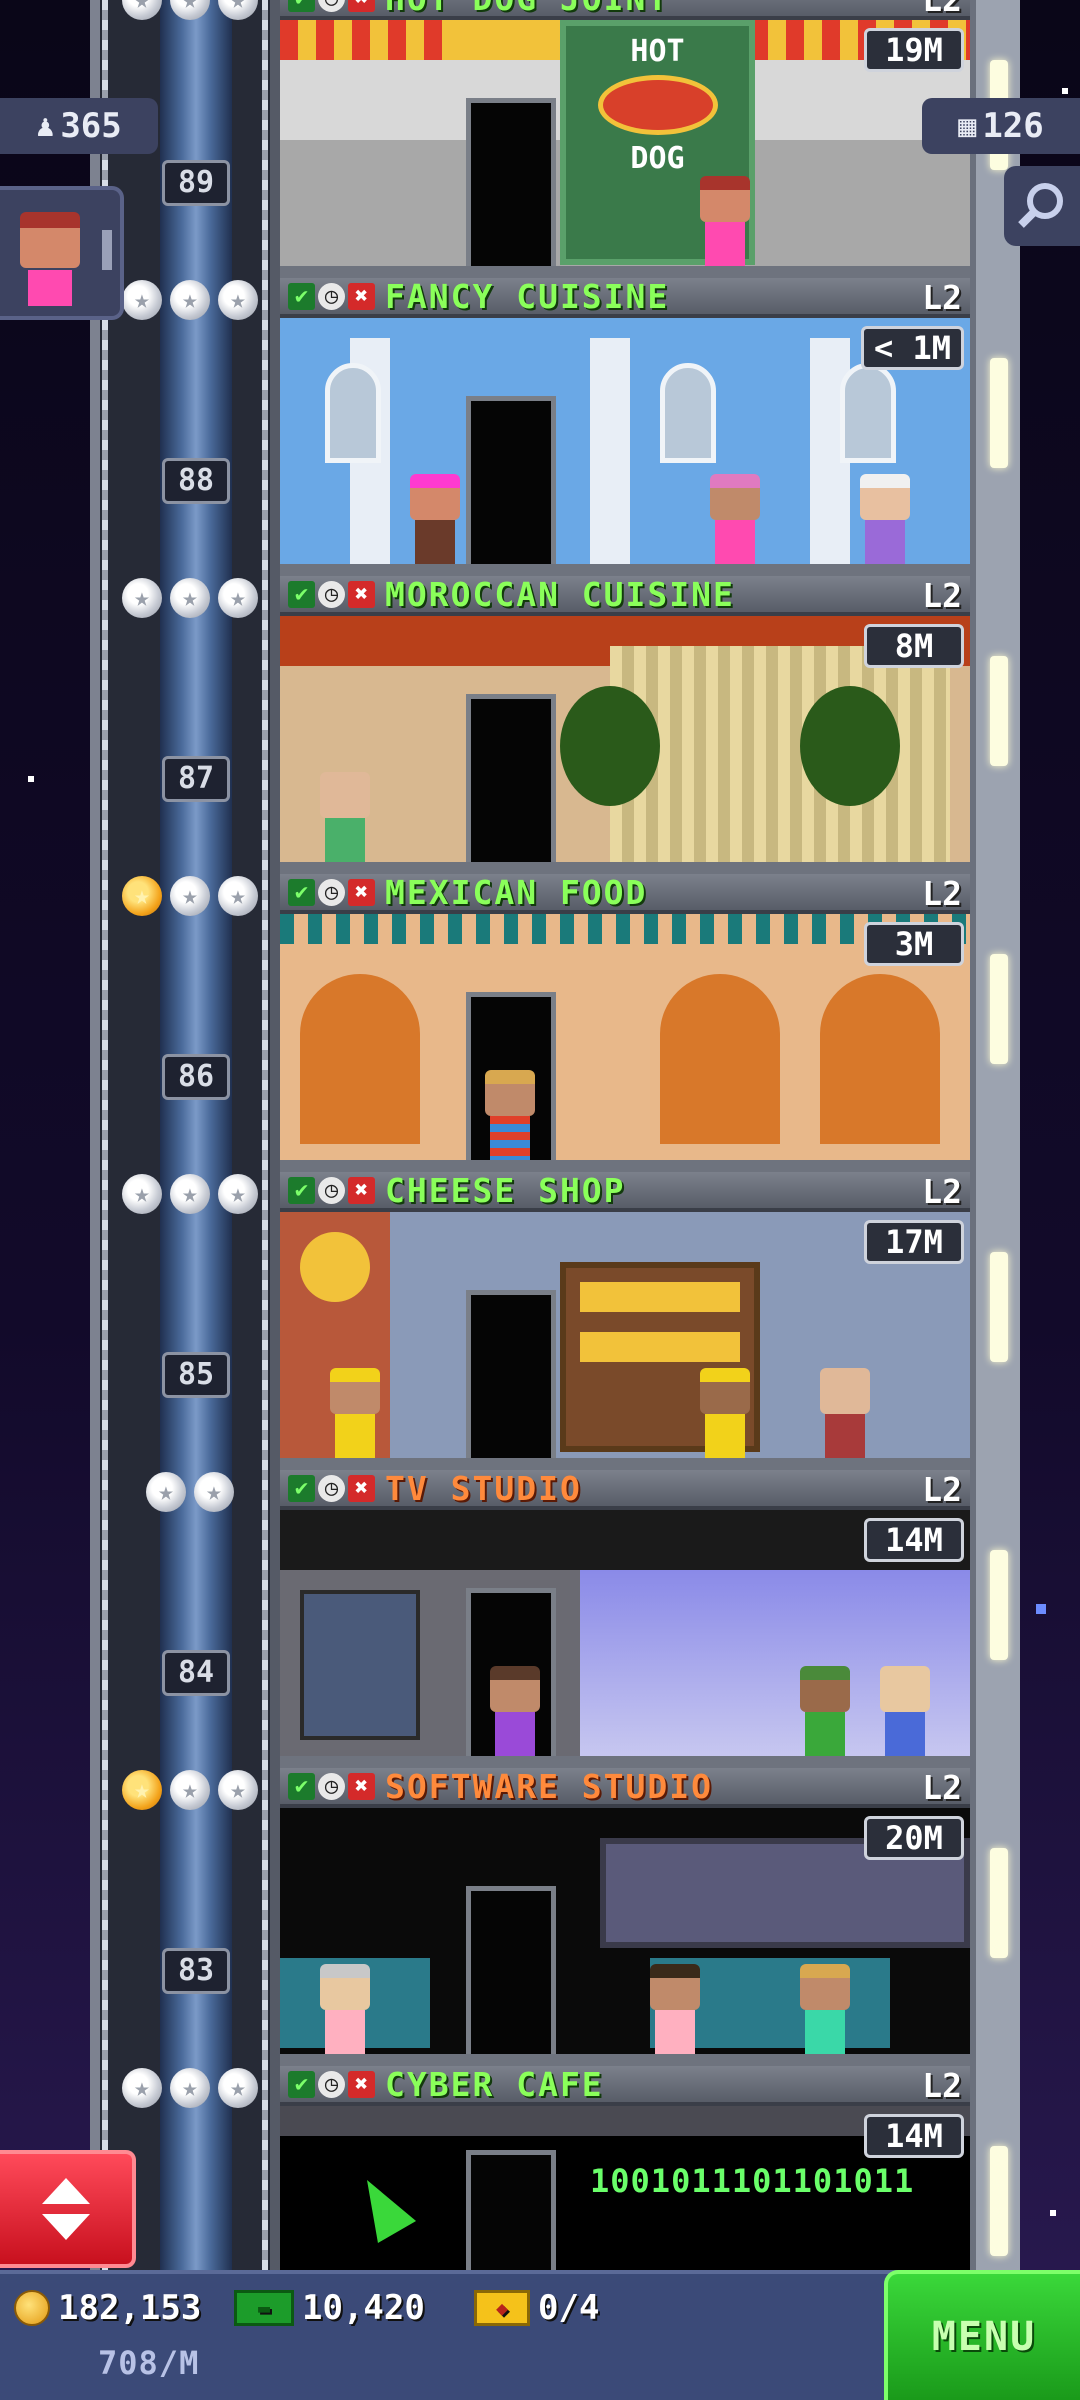 This screenshot has height=2400, width=1080. Describe the element at coordinates (982, 2335) in the screenshot. I see `menu-button: MENU` at that location.